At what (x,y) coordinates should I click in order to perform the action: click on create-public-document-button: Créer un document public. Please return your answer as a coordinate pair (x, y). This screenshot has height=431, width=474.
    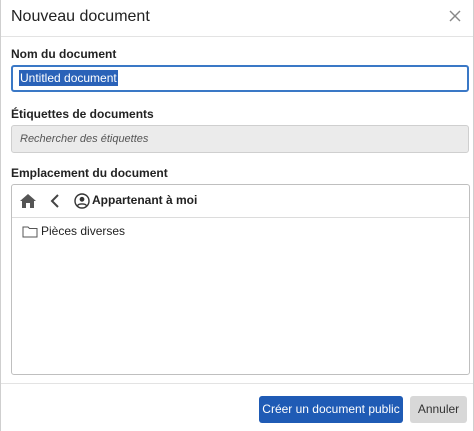
    Looking at the image, I should click on (331, 409).